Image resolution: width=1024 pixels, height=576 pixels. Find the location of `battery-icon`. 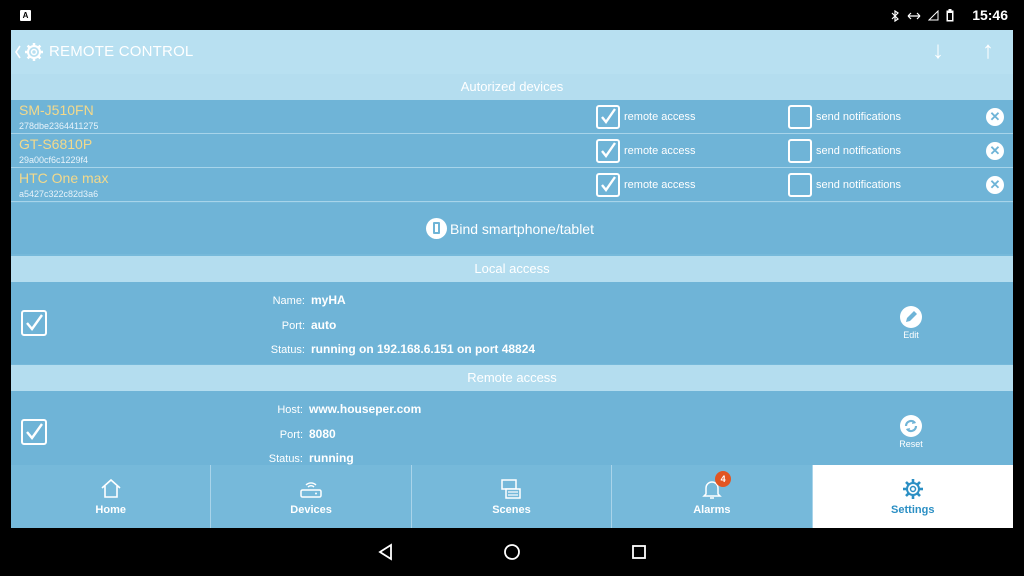

battery-icon is located at coordinates (950, 17).